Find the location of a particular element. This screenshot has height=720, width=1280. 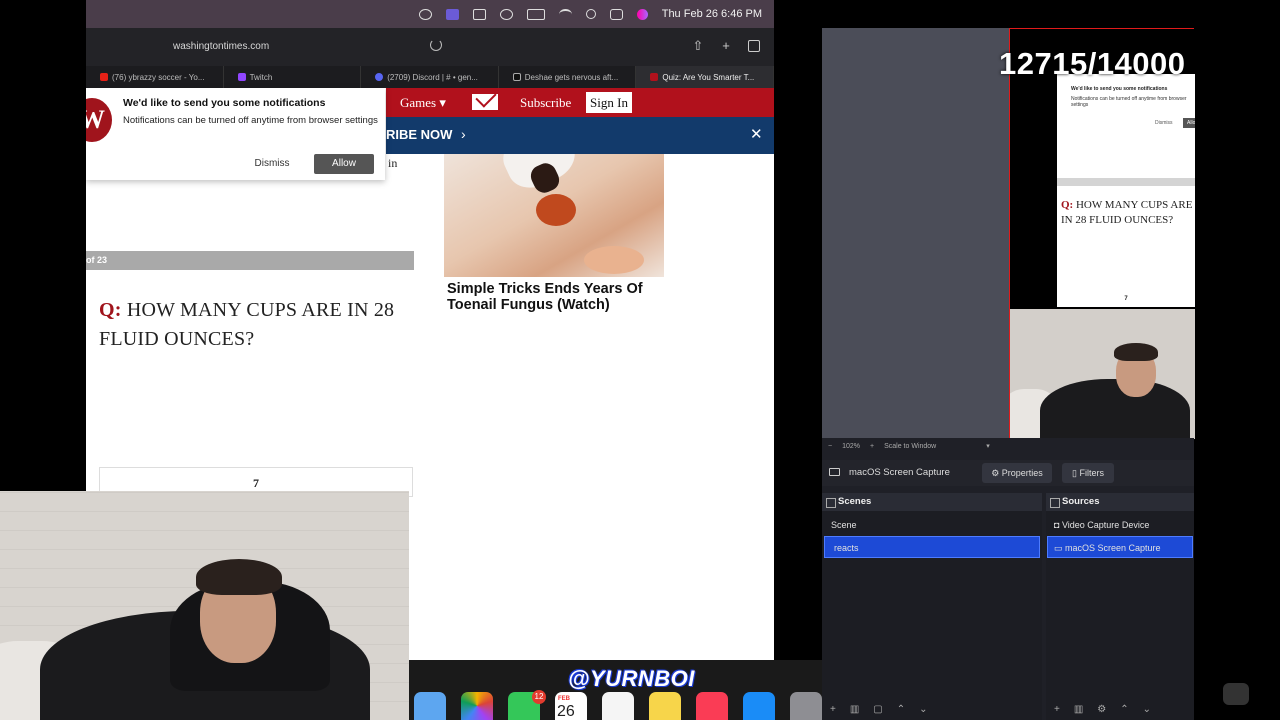

notification-title: We'd like to send you some notifications is located at coordinates (224, 103).